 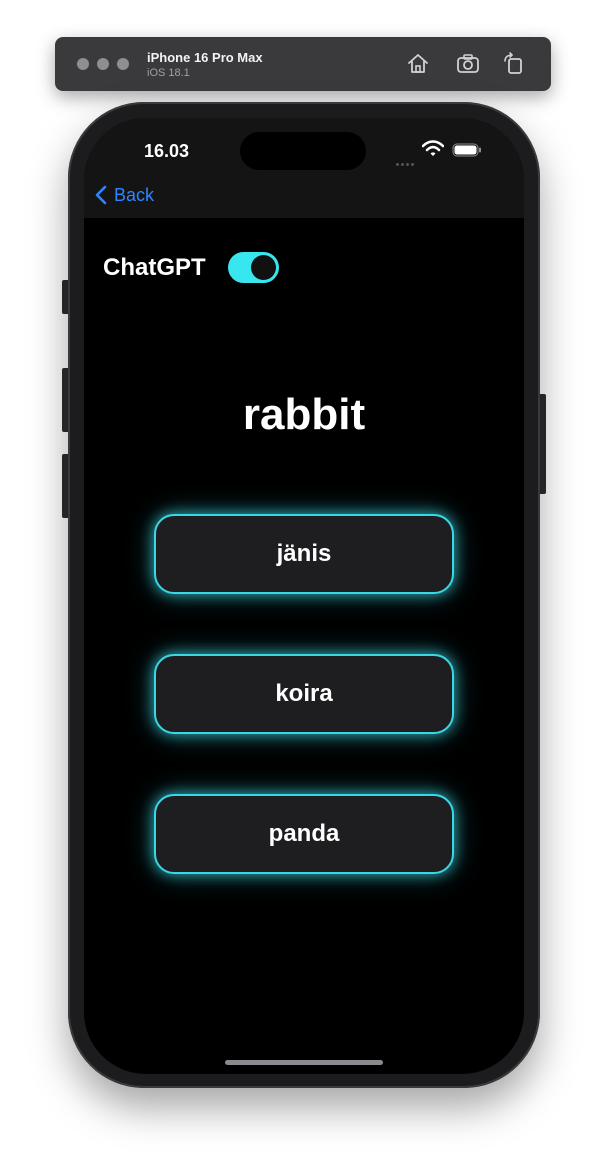 I want to click on quiz-word: rabbit, so click(x=304, y=414).